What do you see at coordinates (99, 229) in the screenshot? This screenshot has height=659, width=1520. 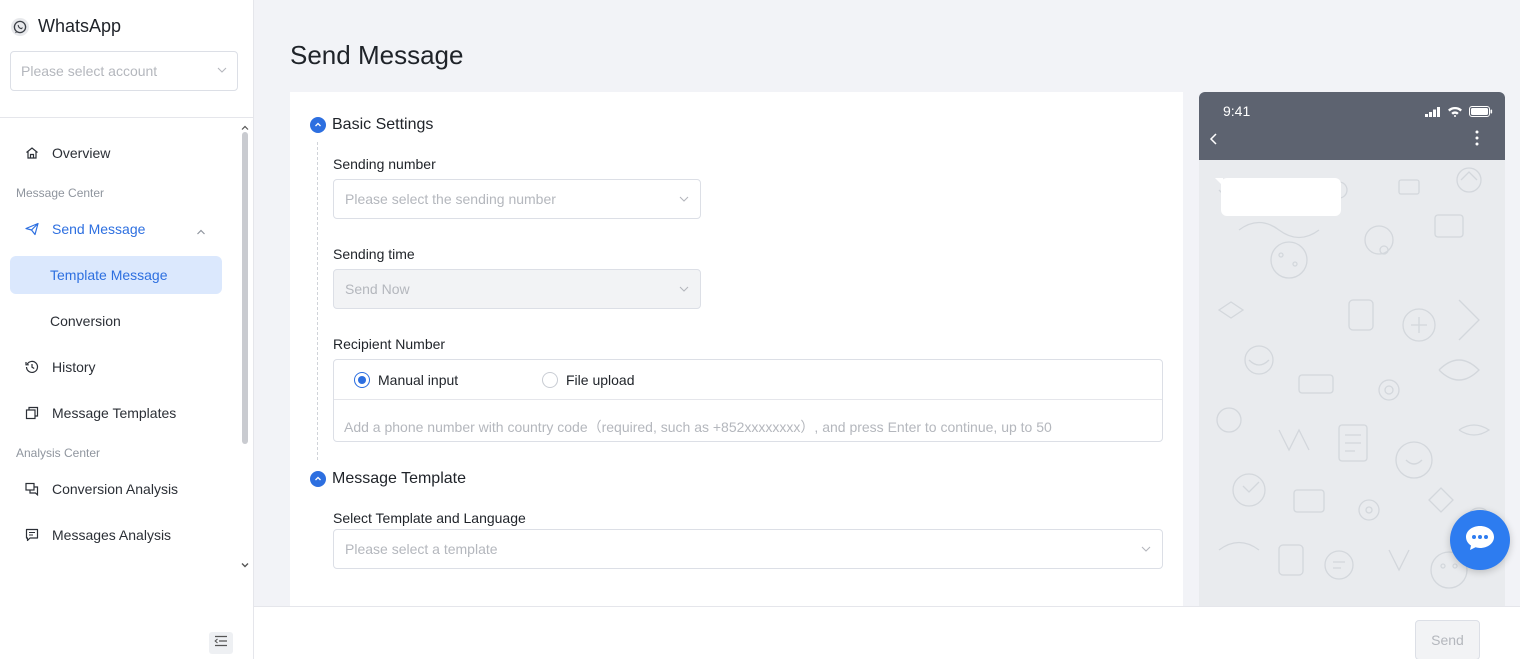 I see `sidebar-item-label: Send Message` at bounding box center [99, 229].